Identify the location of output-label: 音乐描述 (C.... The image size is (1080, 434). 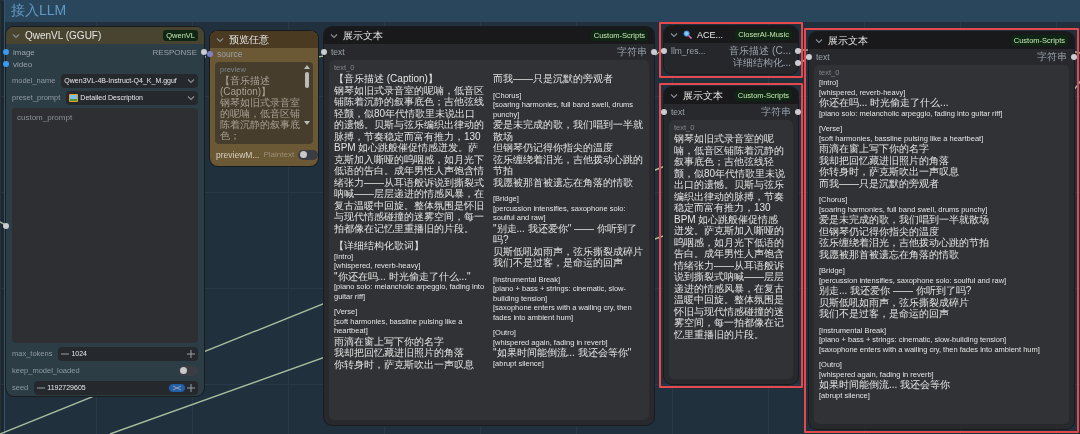
(760, 50).